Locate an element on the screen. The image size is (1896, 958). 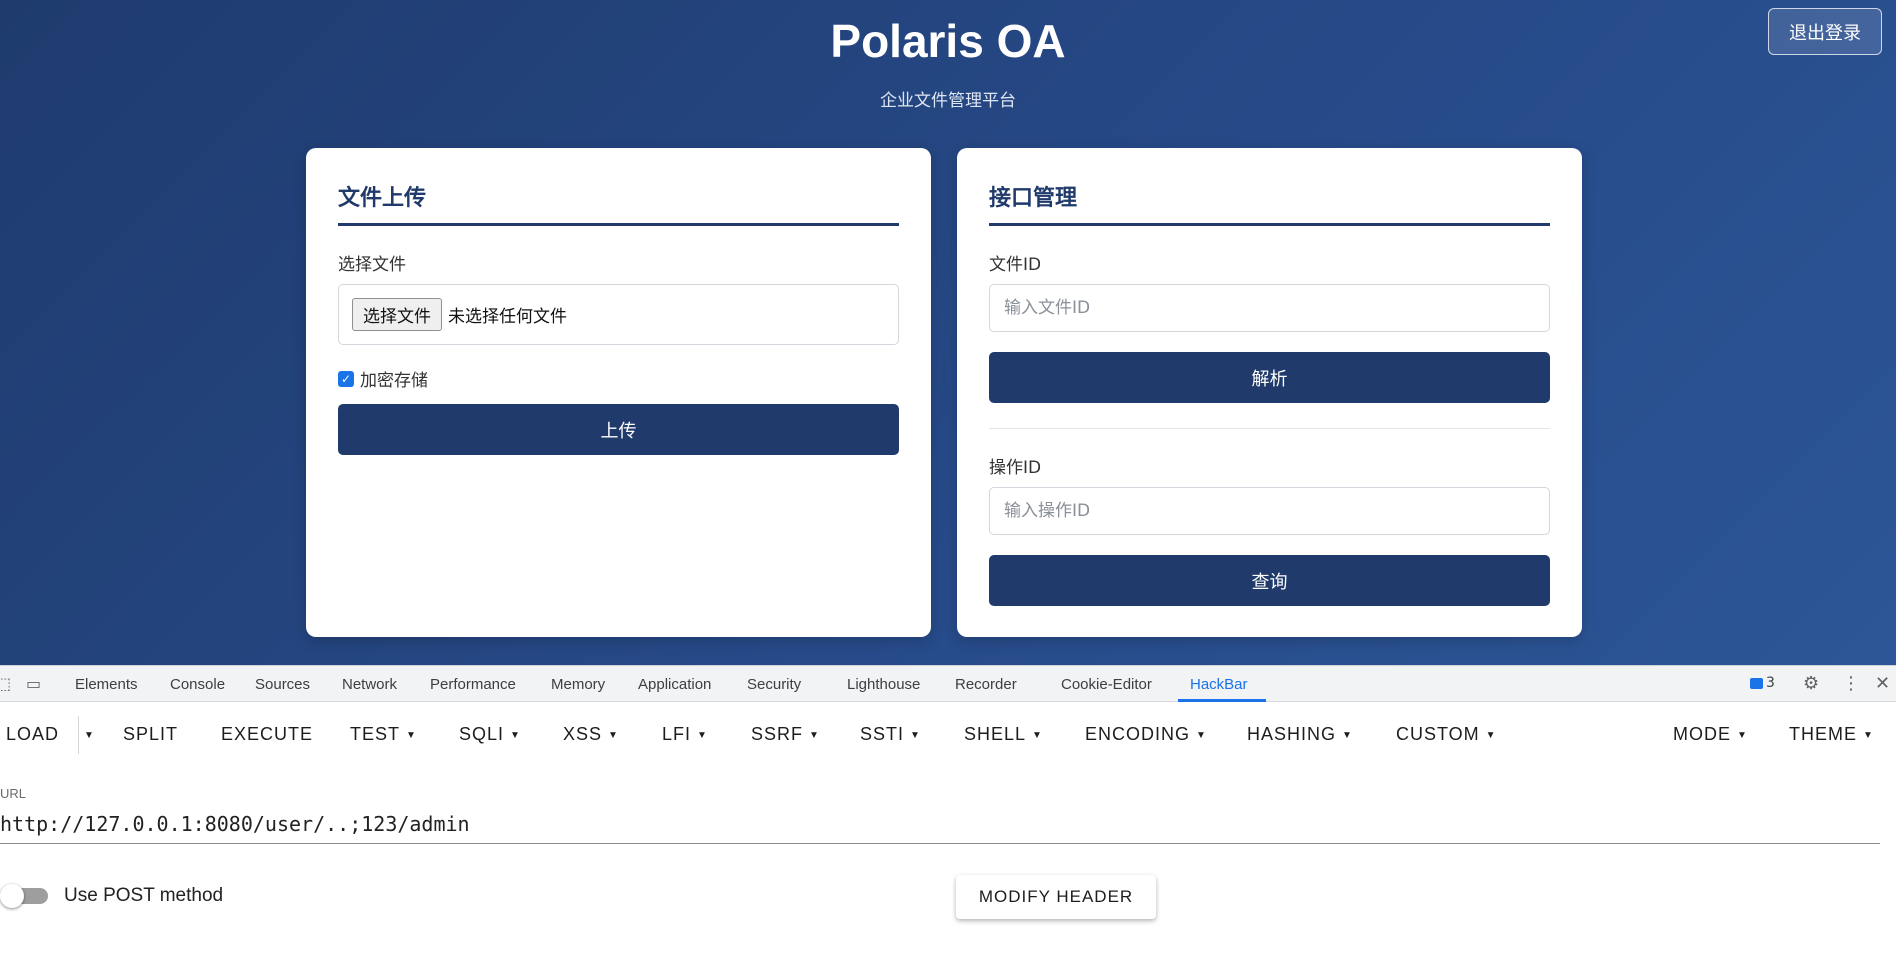
sqli-menu: SQLI ▼ is located at coordinates (490, 734).